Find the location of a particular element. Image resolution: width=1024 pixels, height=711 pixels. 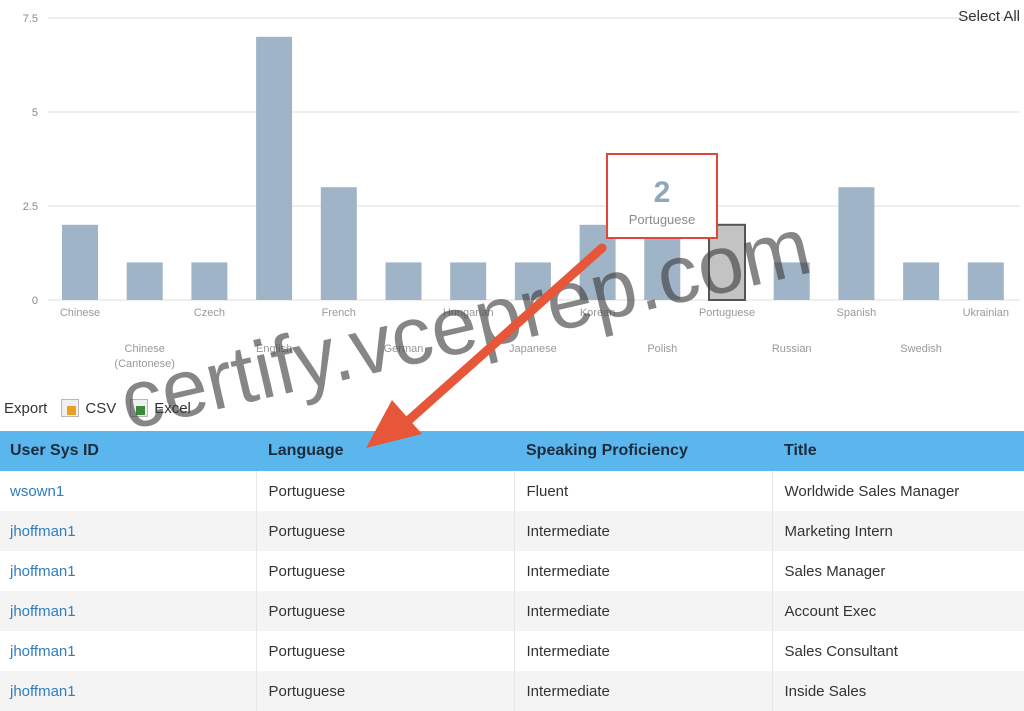

cell-title: Inside Sales is located at coordinates (897, 691).